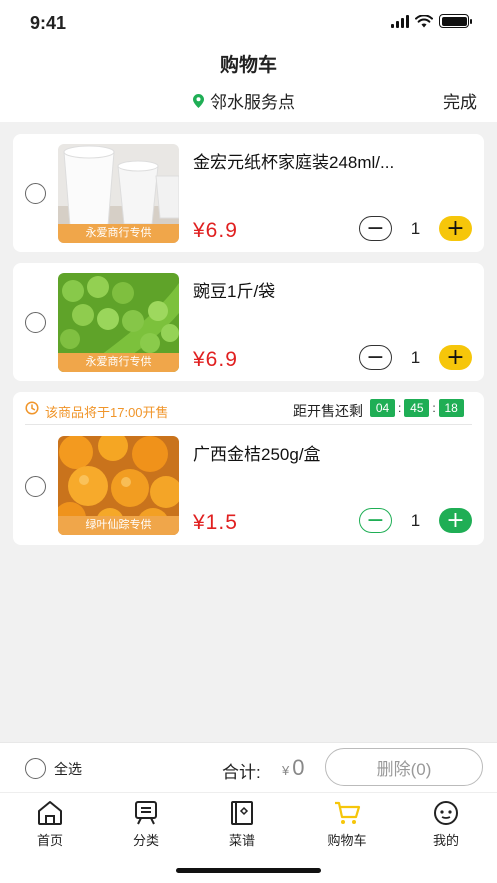 This screenshot has width=497, height=883. I want to click on currency-symbol: ¥, so click(286, 770).